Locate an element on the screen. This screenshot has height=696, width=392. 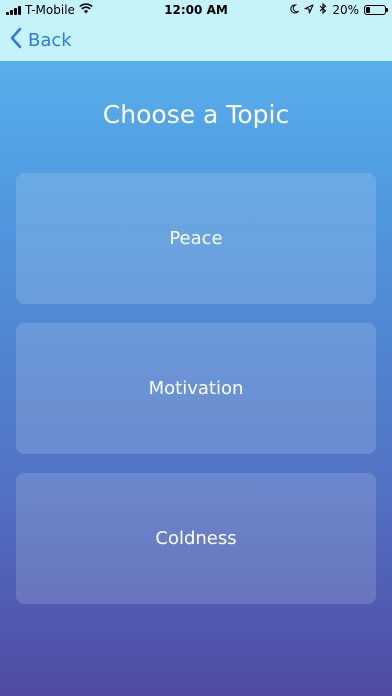
header: T-Mobile 12:00 AM 20% Back is located at coordinates (196, 30).